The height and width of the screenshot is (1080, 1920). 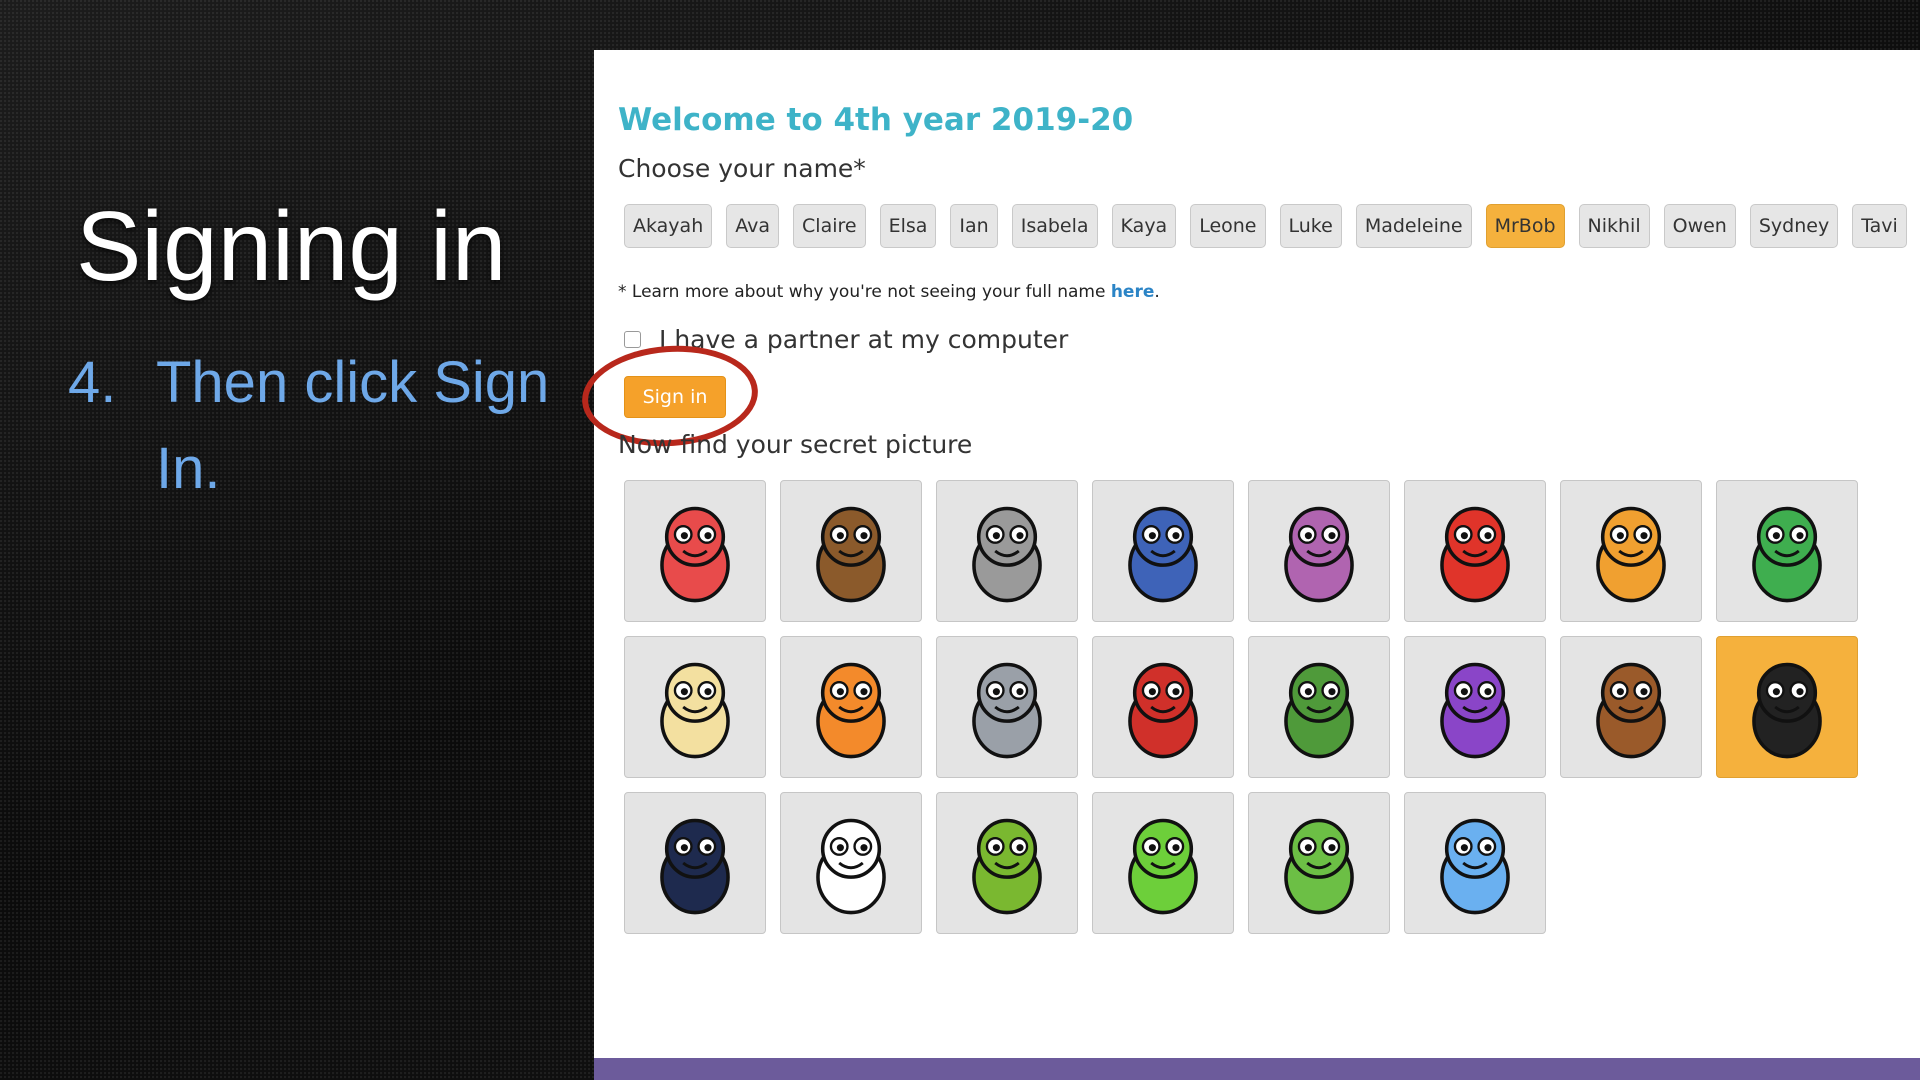 I want to click on step-text: Then click Sign In., so click(x=353, y=425).